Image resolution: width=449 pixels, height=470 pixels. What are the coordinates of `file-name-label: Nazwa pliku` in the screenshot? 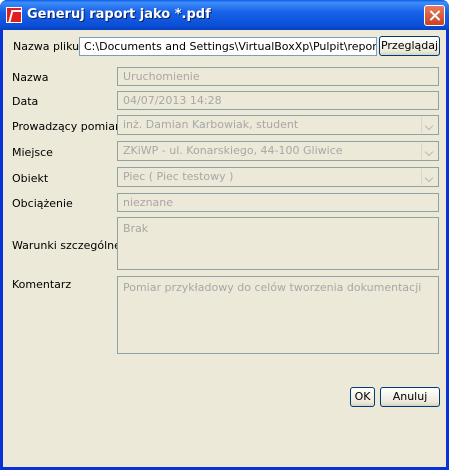 It's located at (46, 46).